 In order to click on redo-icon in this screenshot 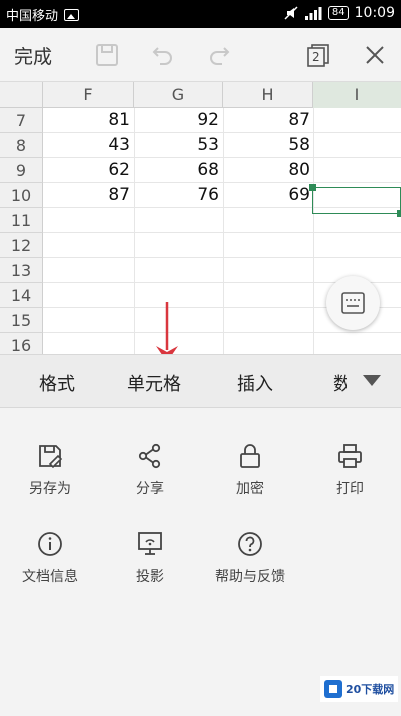, I will do `click(219, 55)`.